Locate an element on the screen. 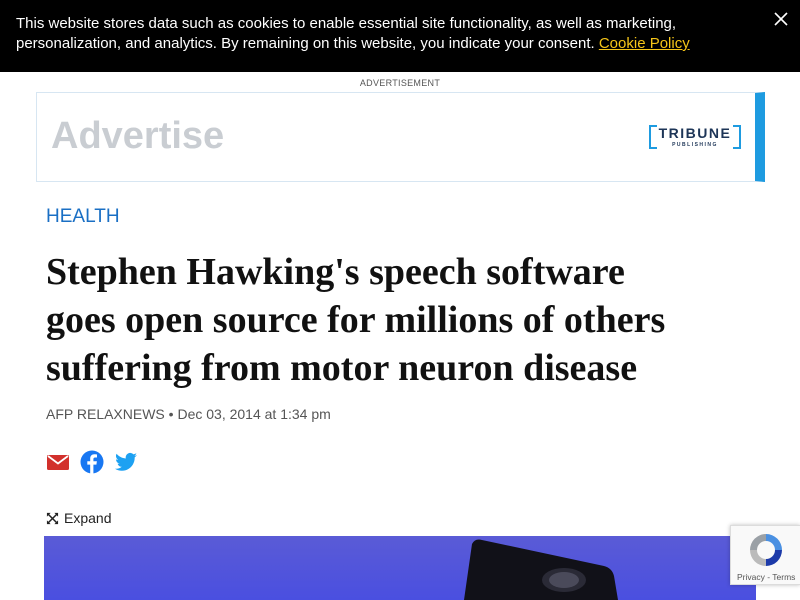  hero-image-content is located at coordinates (541, 569).